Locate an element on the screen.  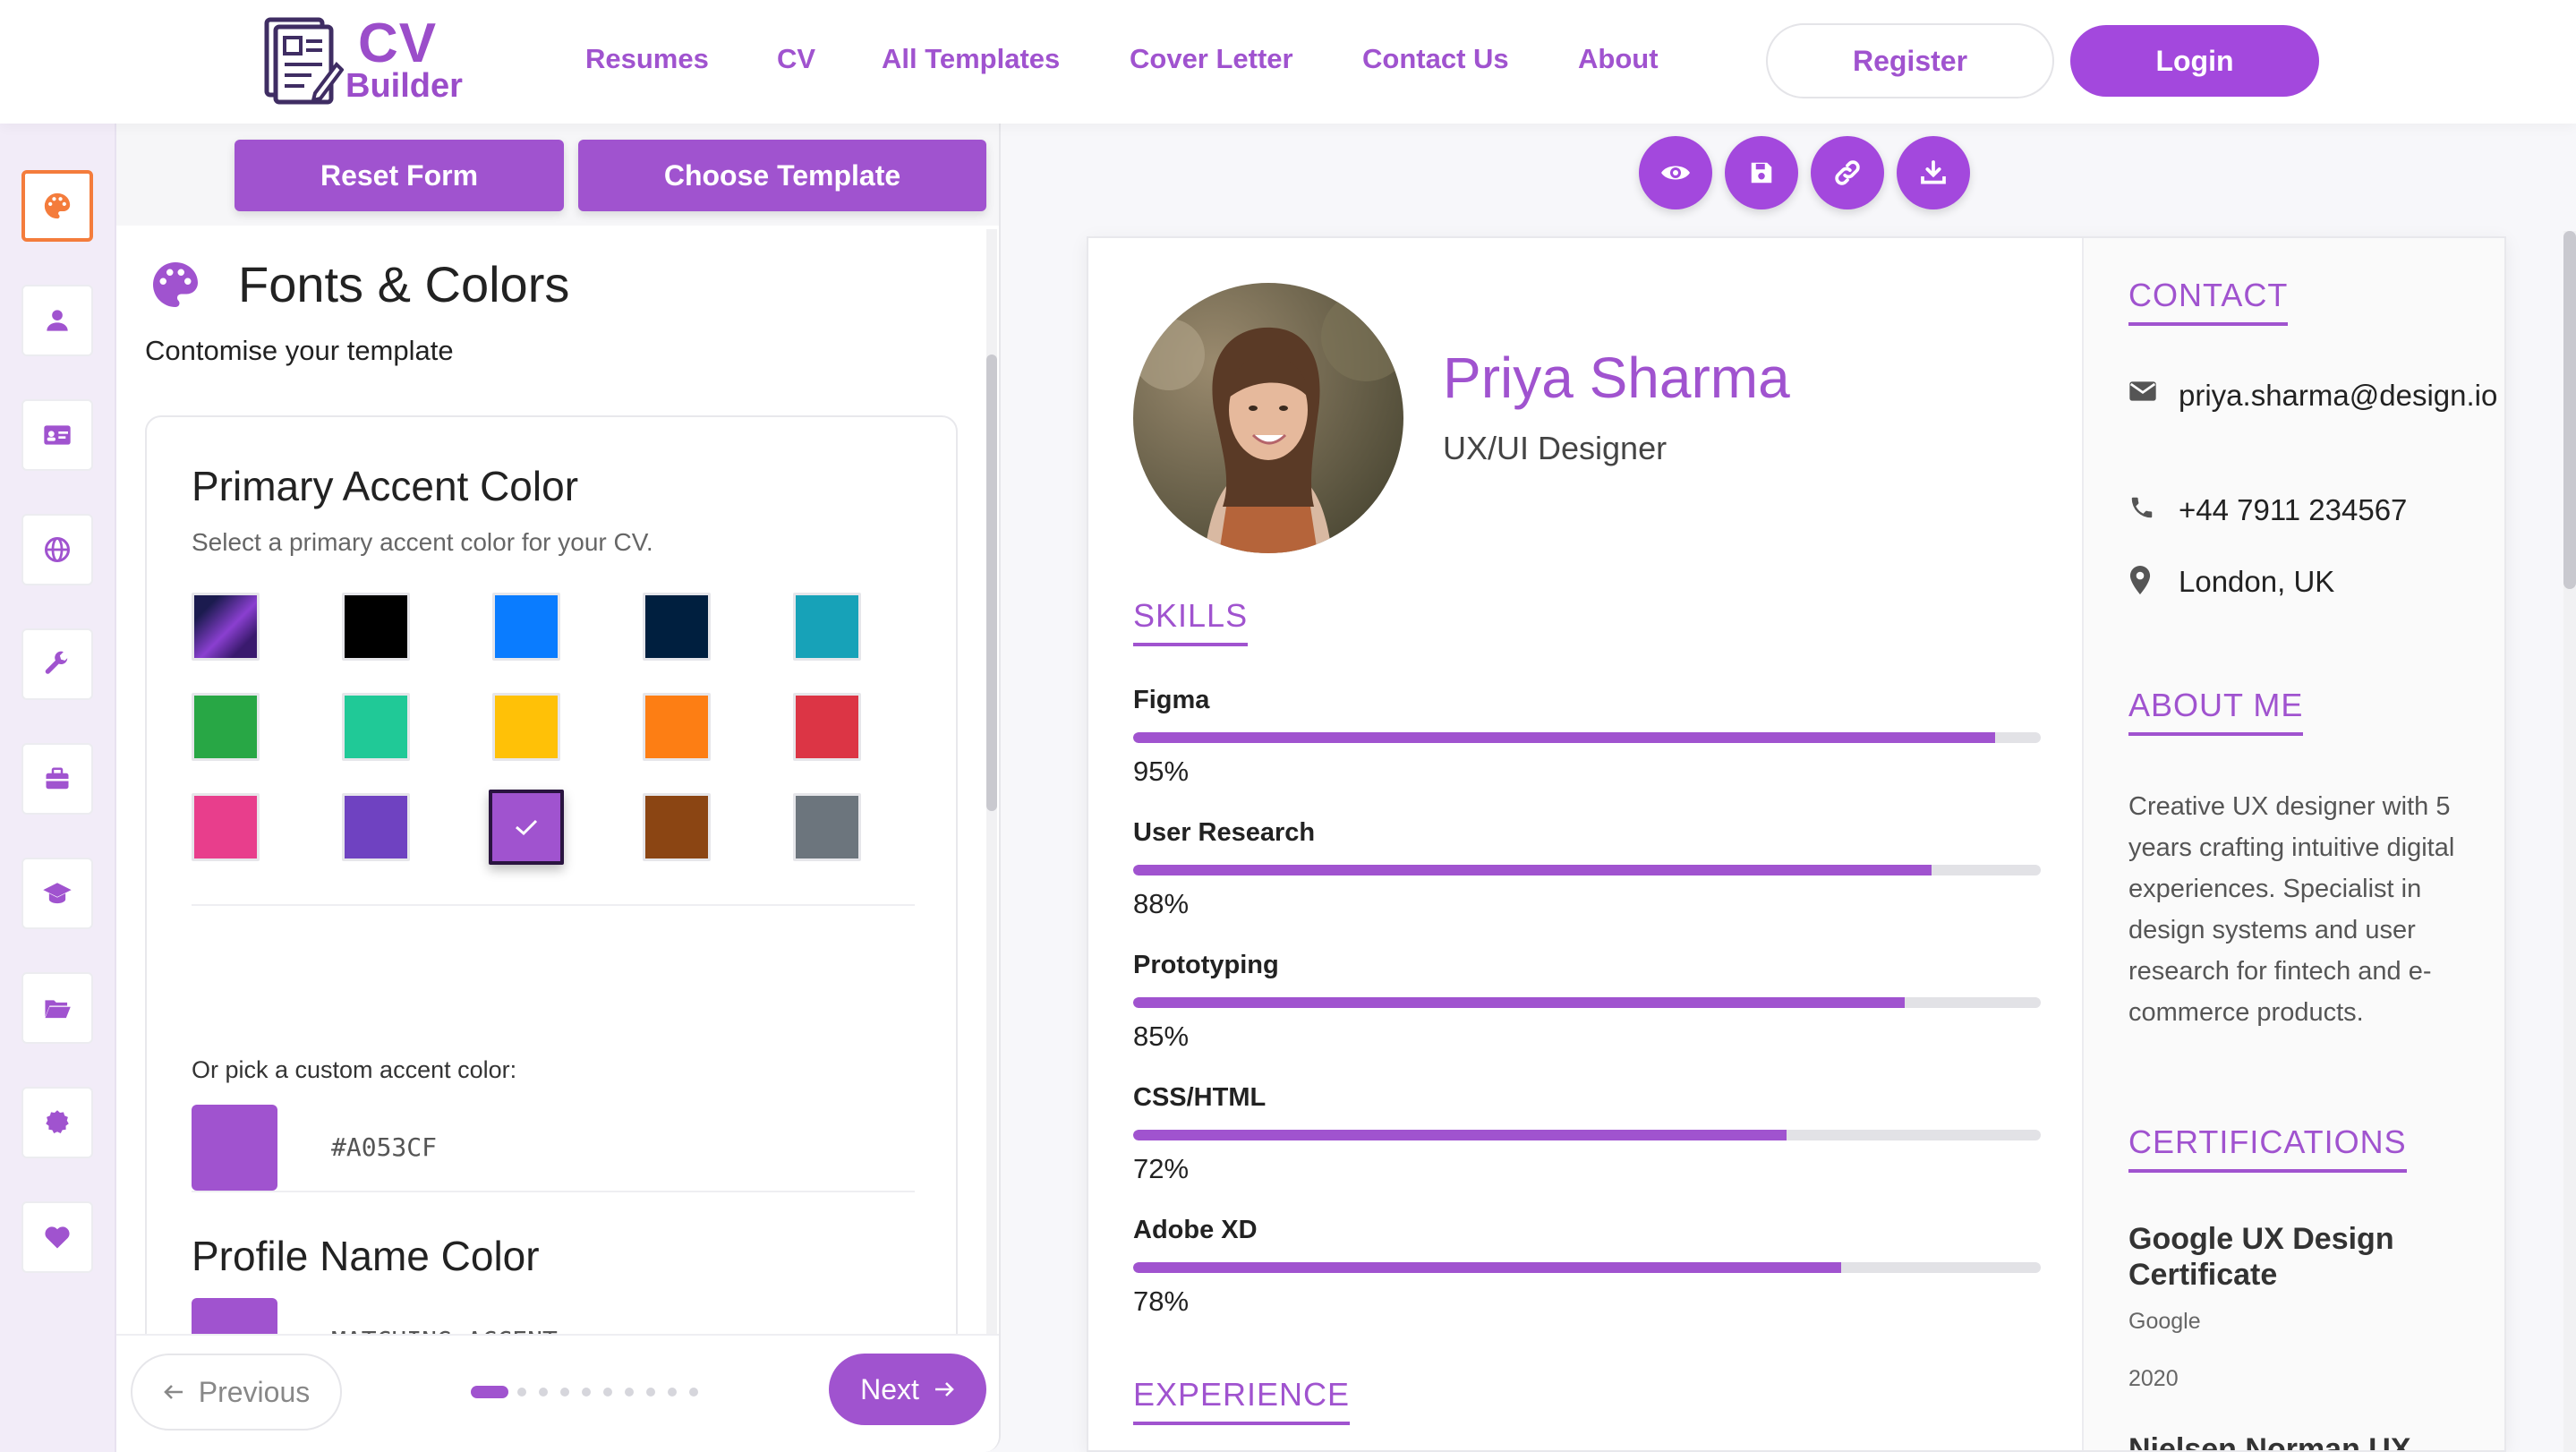
globe-icon is located at coordinates (57, 549).